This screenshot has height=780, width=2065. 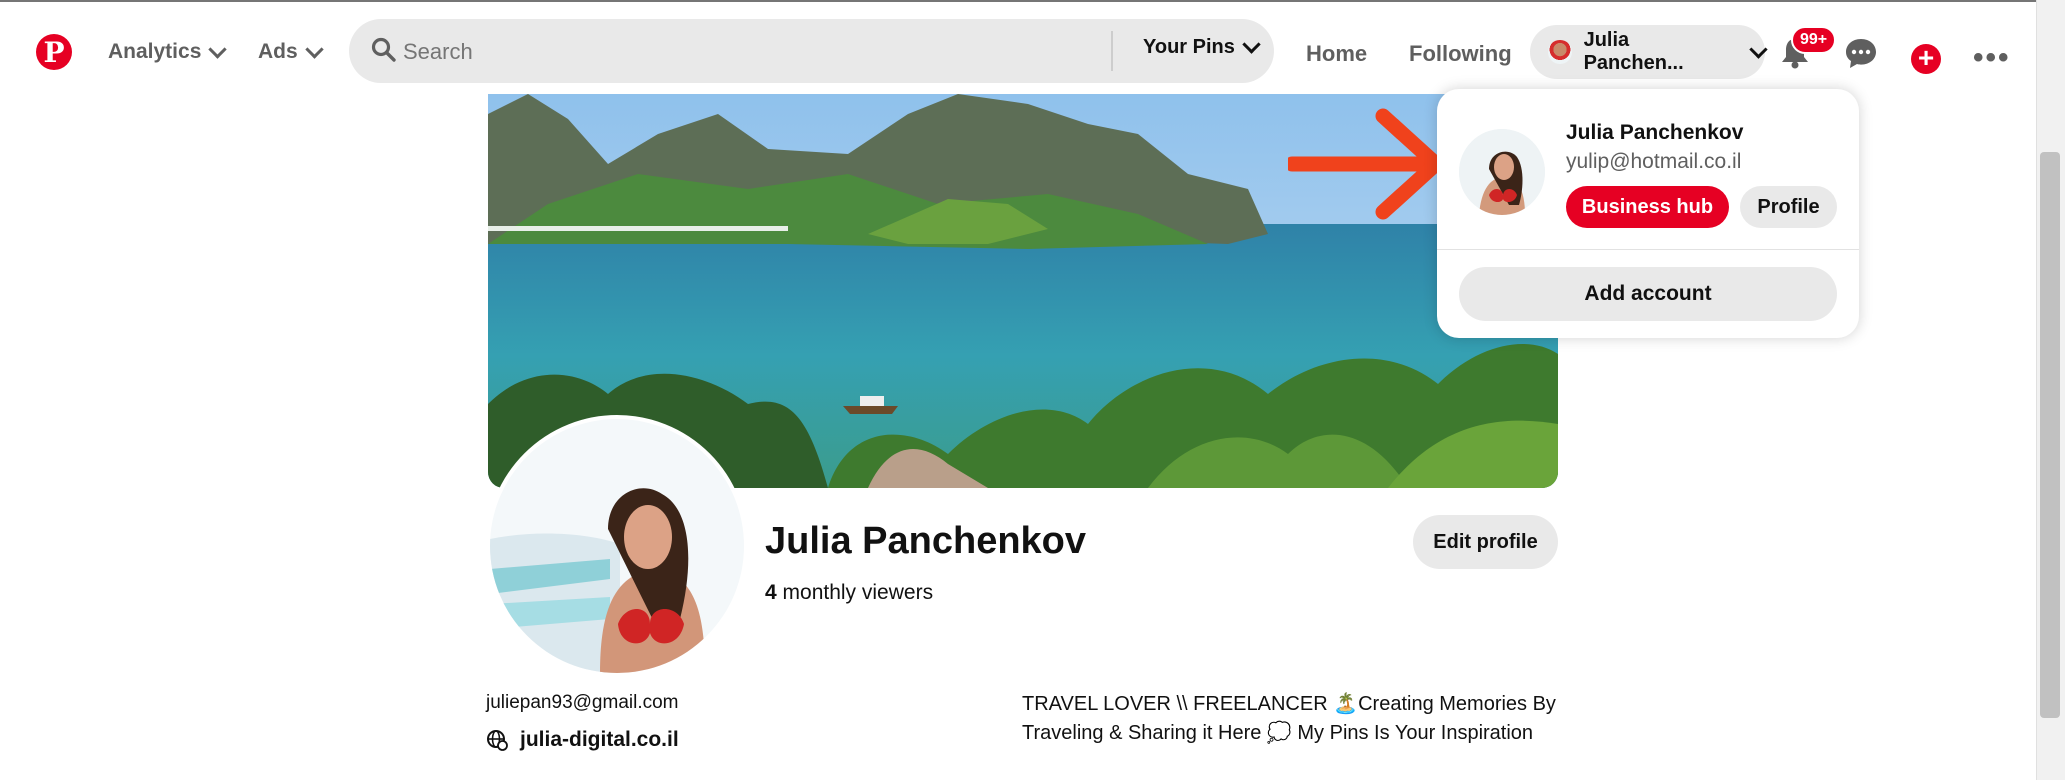 I want to click on ads-dropdown: Ads, so click(x=291, y=51).